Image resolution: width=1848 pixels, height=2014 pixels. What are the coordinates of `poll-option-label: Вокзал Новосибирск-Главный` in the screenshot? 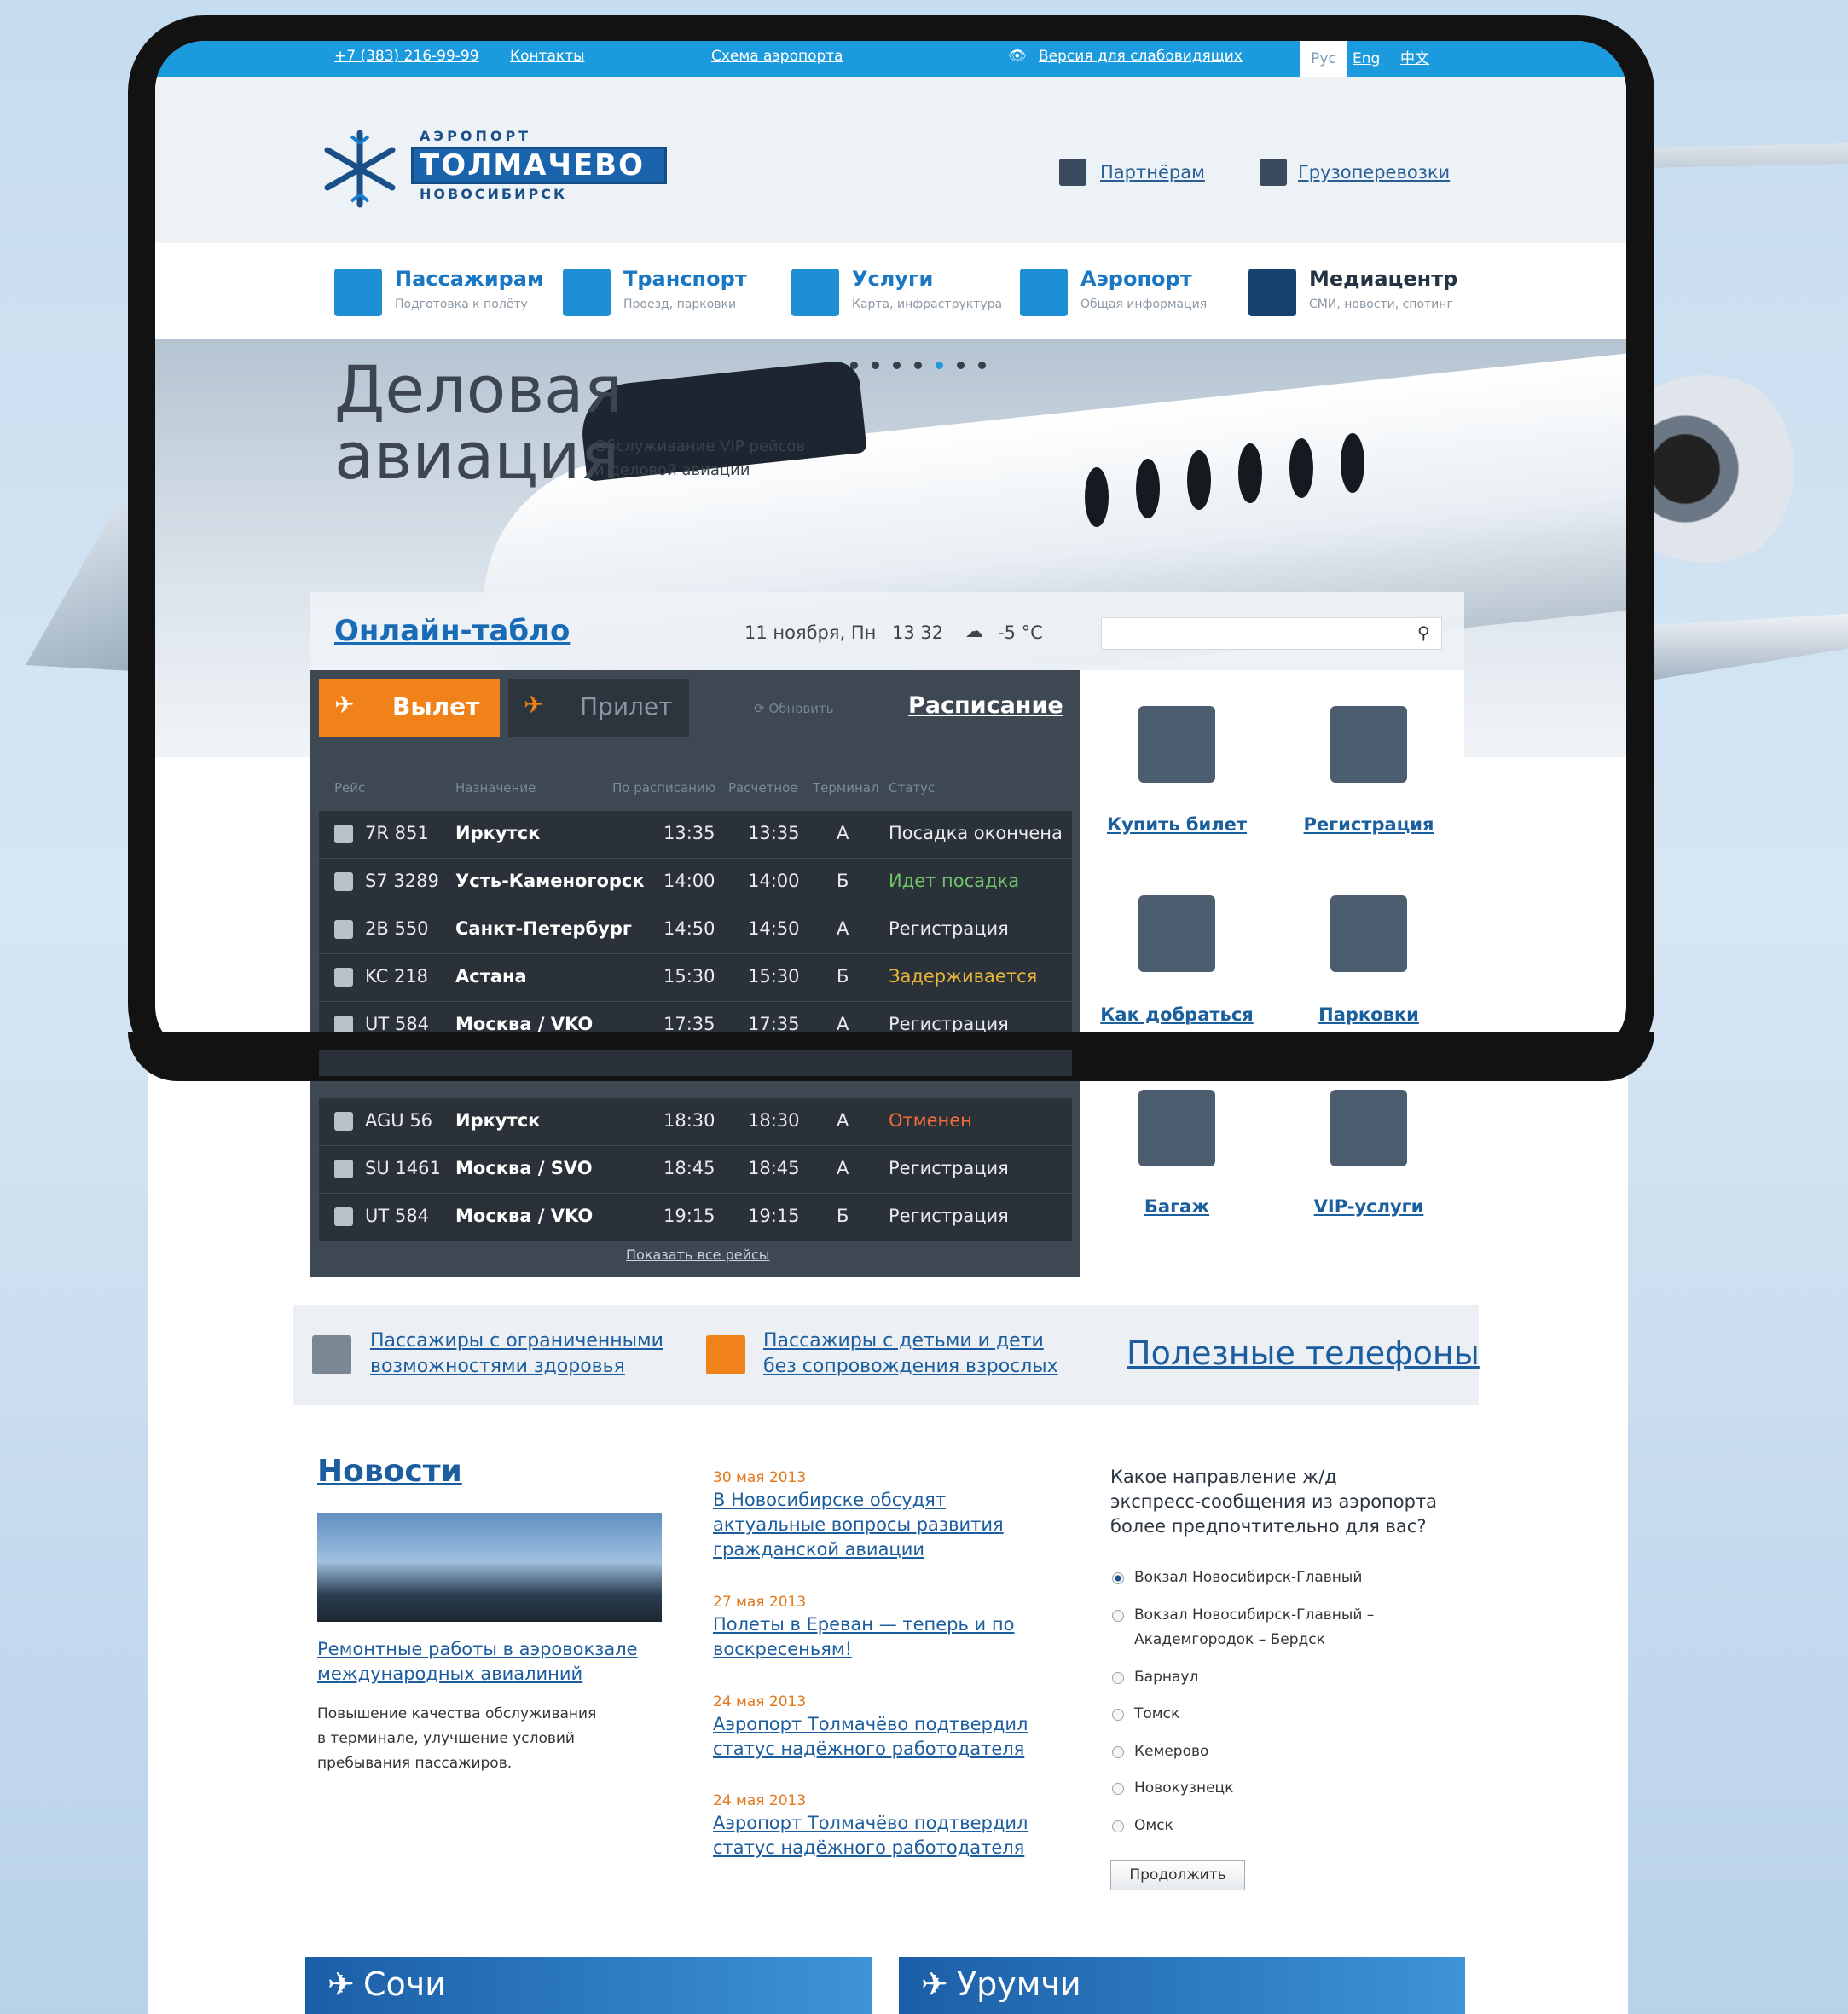 It's located at (1248, 1577).